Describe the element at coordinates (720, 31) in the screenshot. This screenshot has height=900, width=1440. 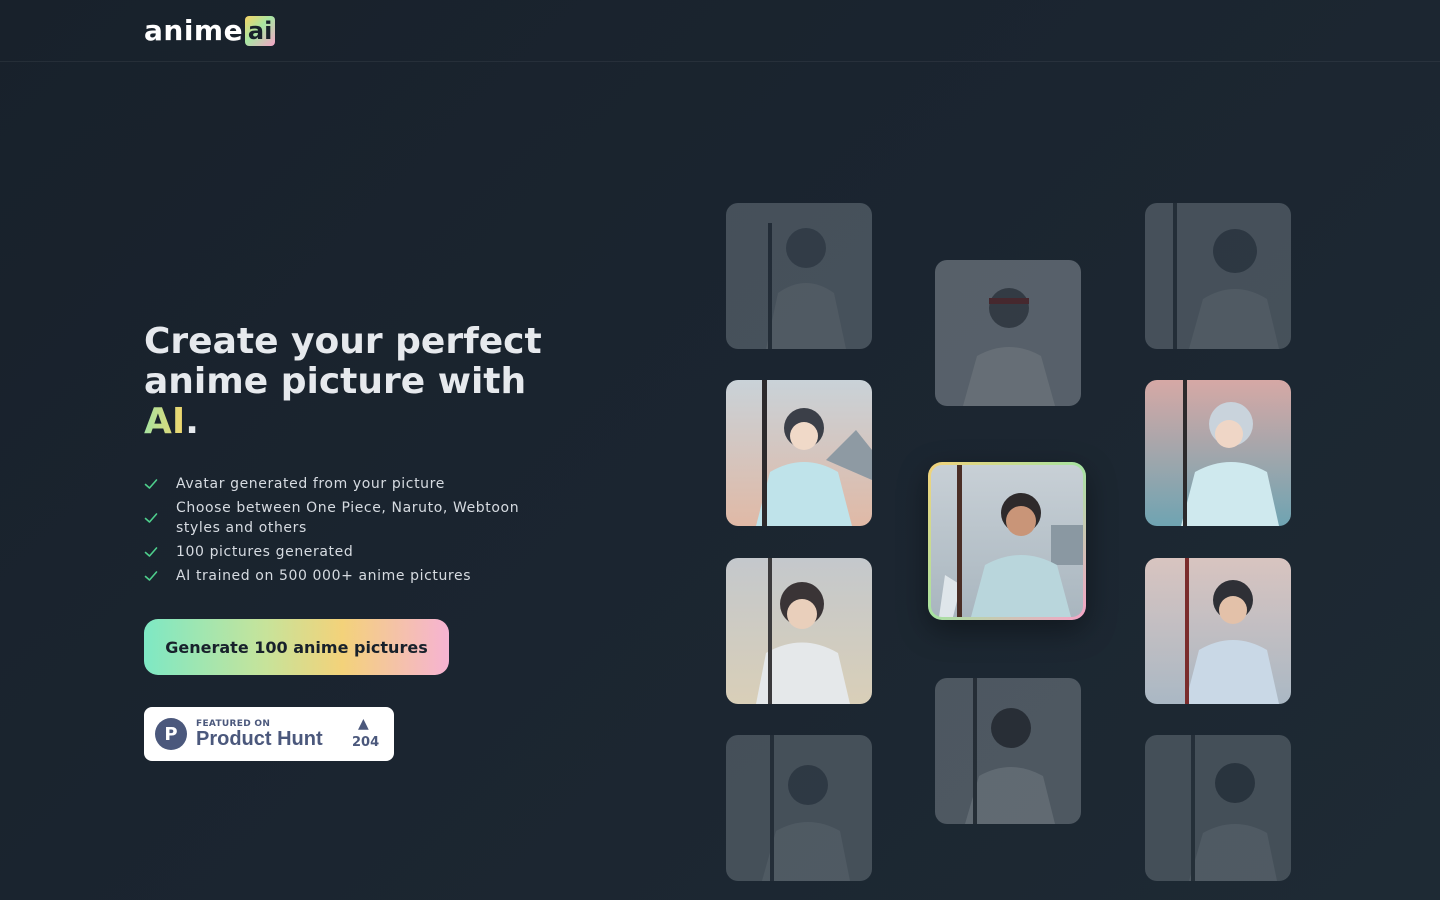
I see `site-header: anime ai` at that location.